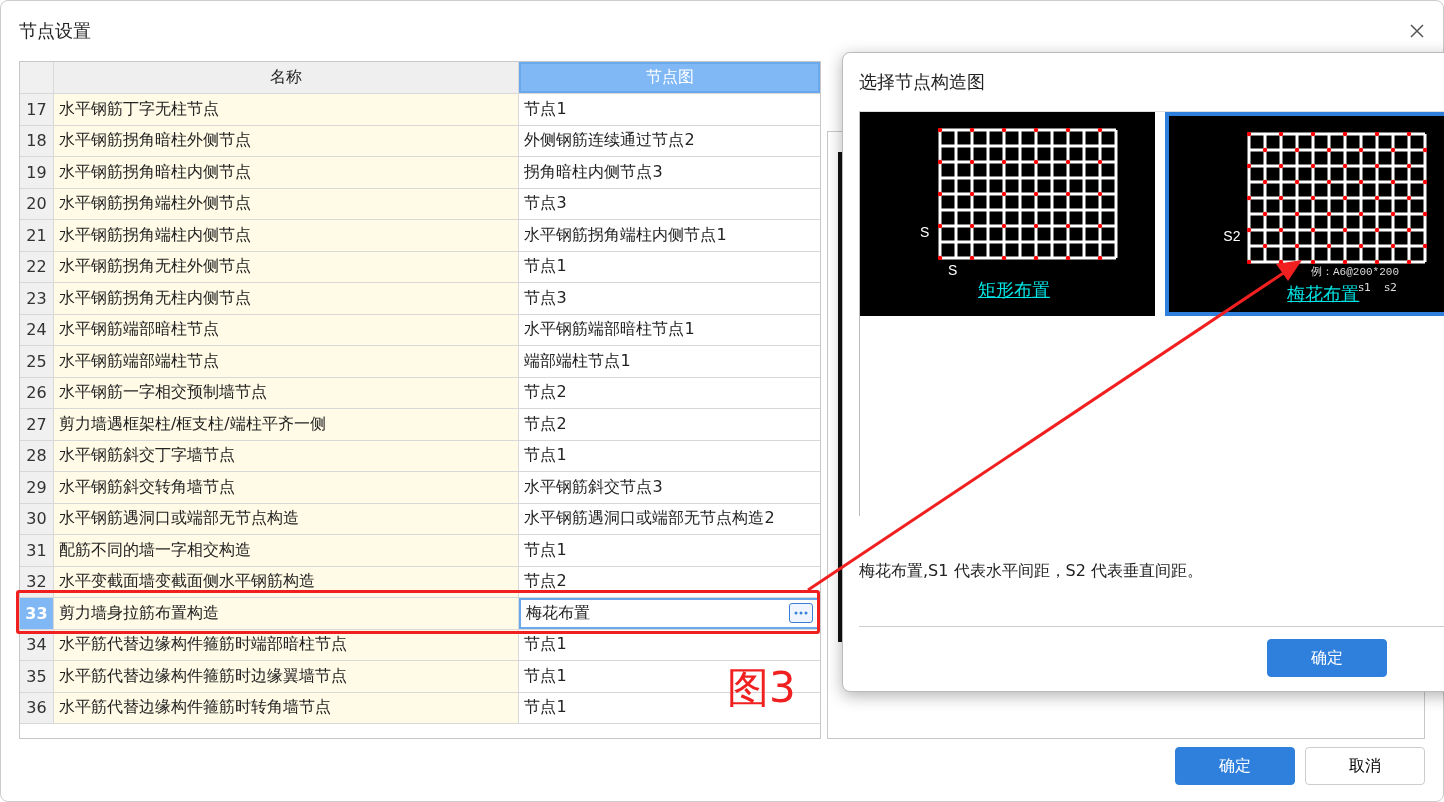 The height and width of the screenshot is (802, 1444). What do you see at coordinates (286, 140) in the screenshot?
I see `table-cell: 水平钢筋拐角暗柱外侧节点` at bounding box center [286, 140].